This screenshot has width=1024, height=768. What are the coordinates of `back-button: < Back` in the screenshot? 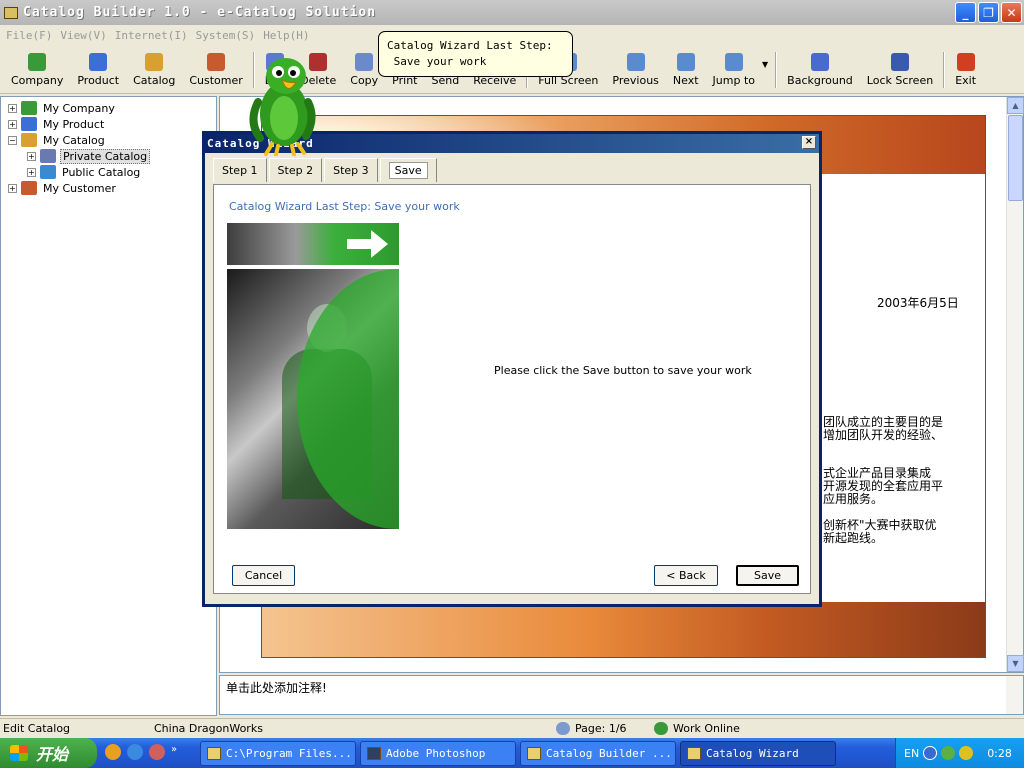 It's located at (686, 575).